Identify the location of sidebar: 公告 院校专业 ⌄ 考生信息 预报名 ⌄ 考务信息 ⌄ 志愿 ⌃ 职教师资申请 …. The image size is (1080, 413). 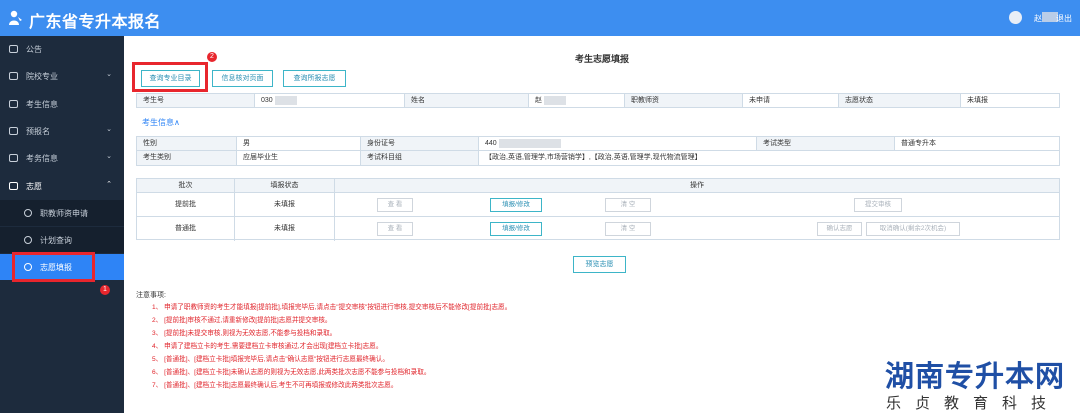
(62, 224).